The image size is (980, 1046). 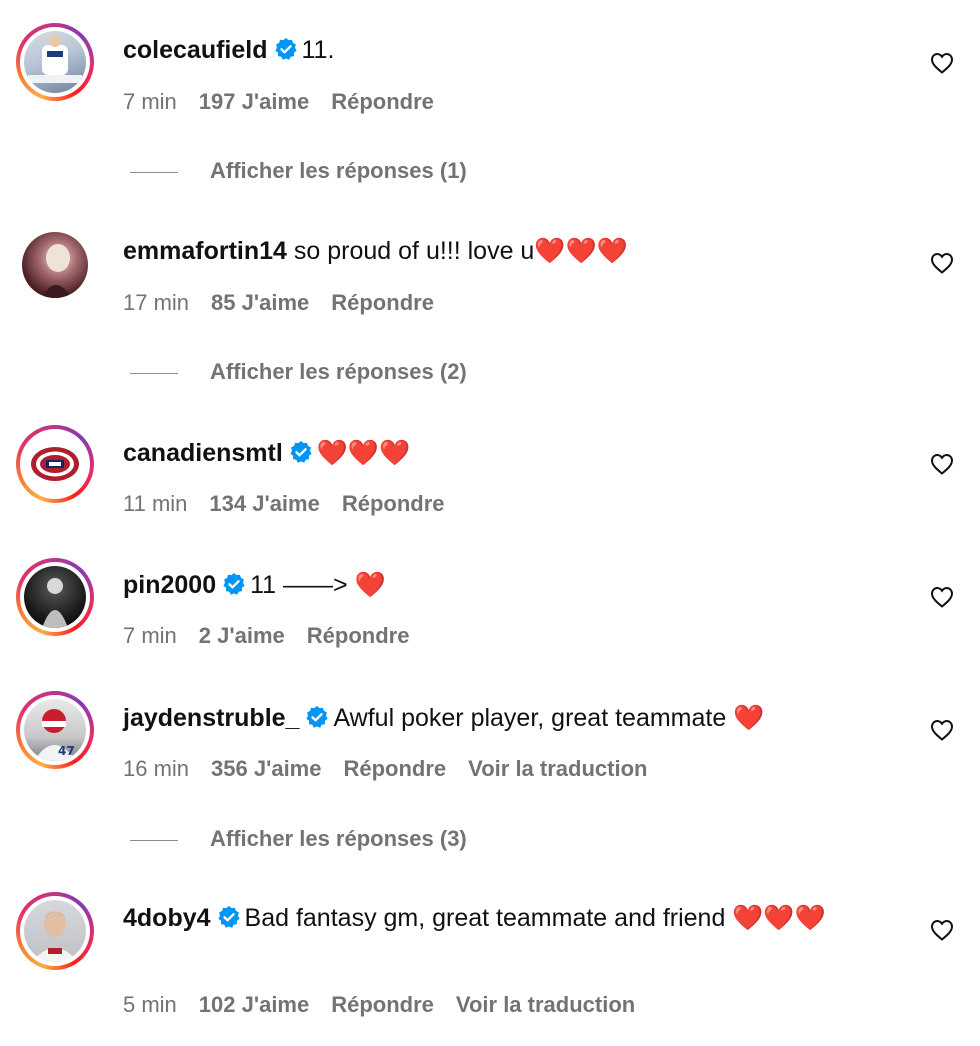 What do you see at coordinates (156, 302) in the screenshot?
I see `comment-time: 17 min` at bounding box center [156, 302].